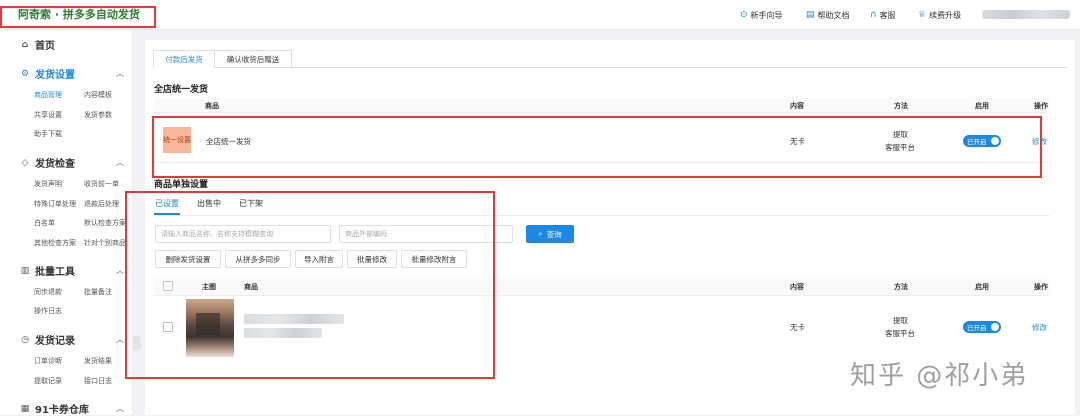 Image resolution: width=1080 pixels, height=416 pixels. I want to click on search-button: ⌕ 查询, so click(550, 234).